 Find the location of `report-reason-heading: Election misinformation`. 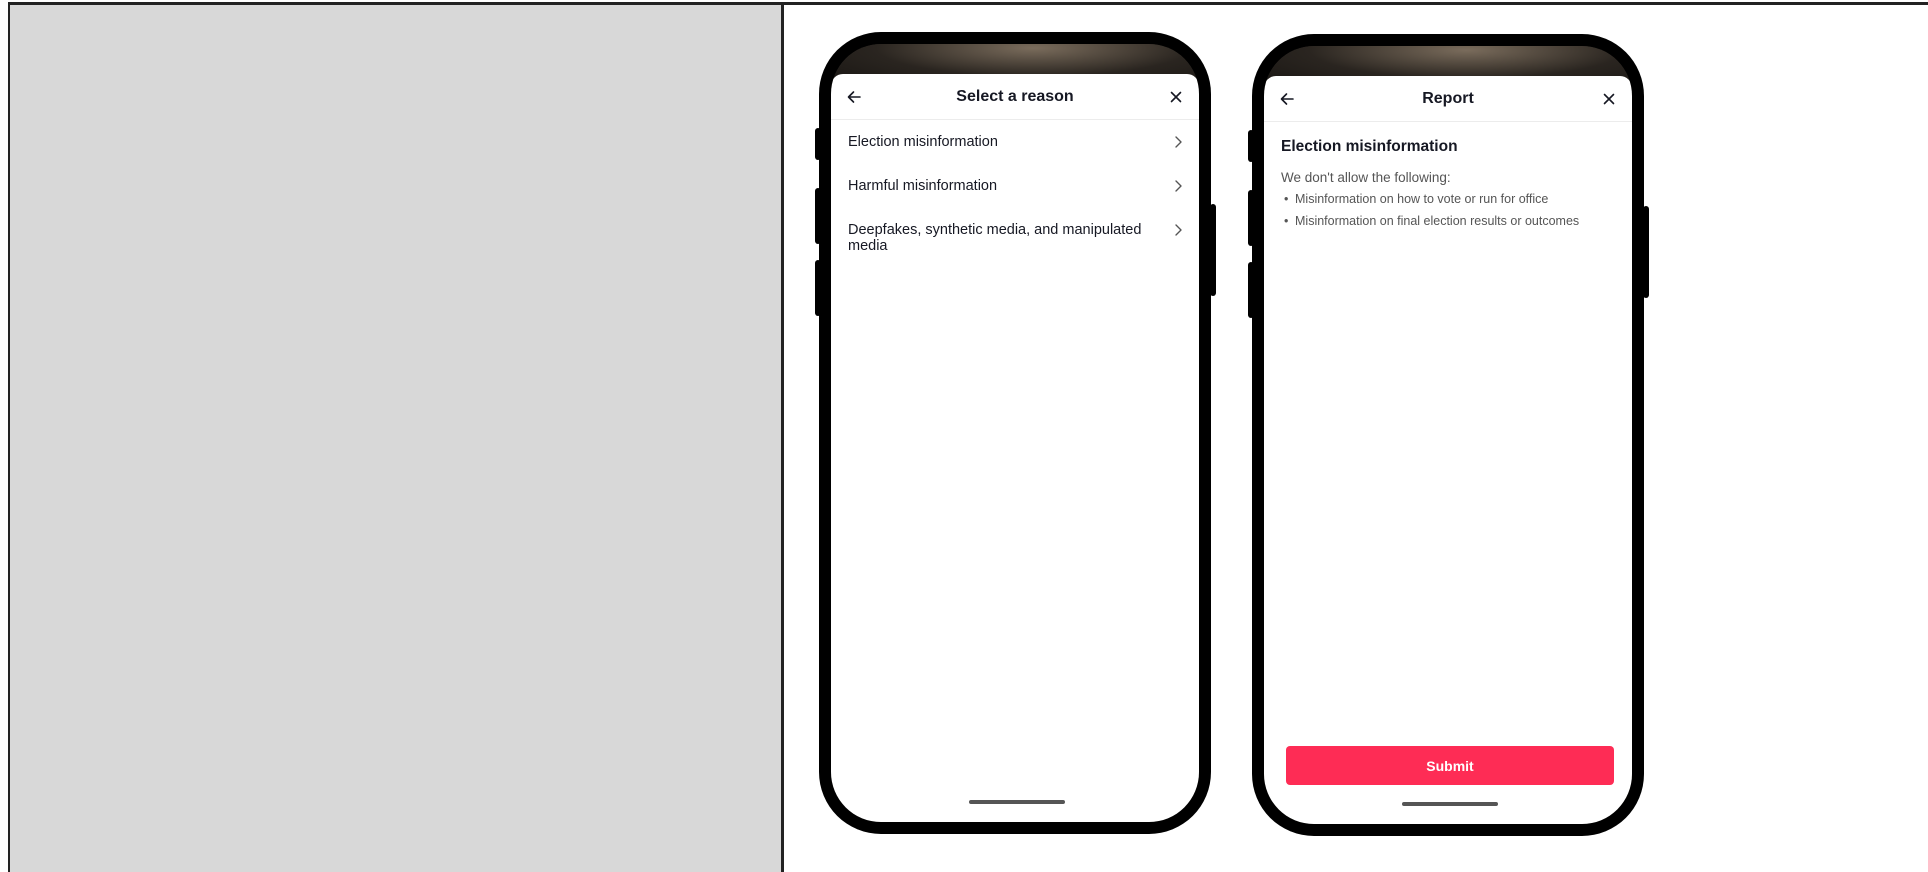

report-reason-heading: Election misinformation is located at coordinates (1369, 146).